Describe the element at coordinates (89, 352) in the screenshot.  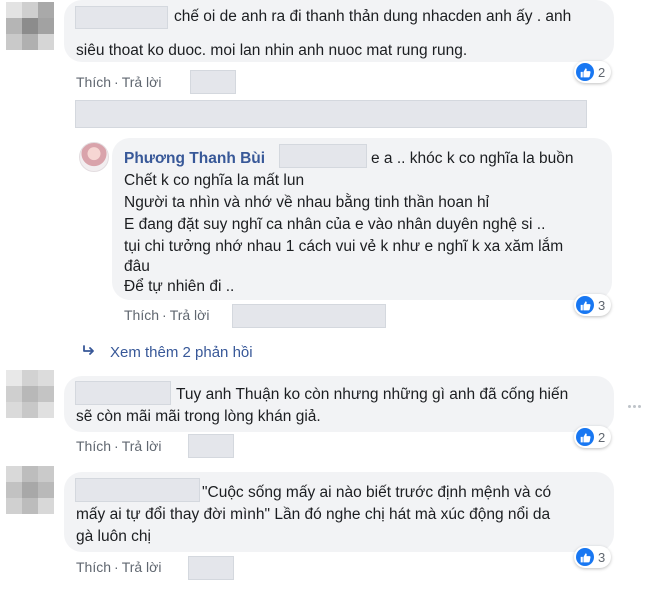
I see `reply-arrow-icon` at that location.